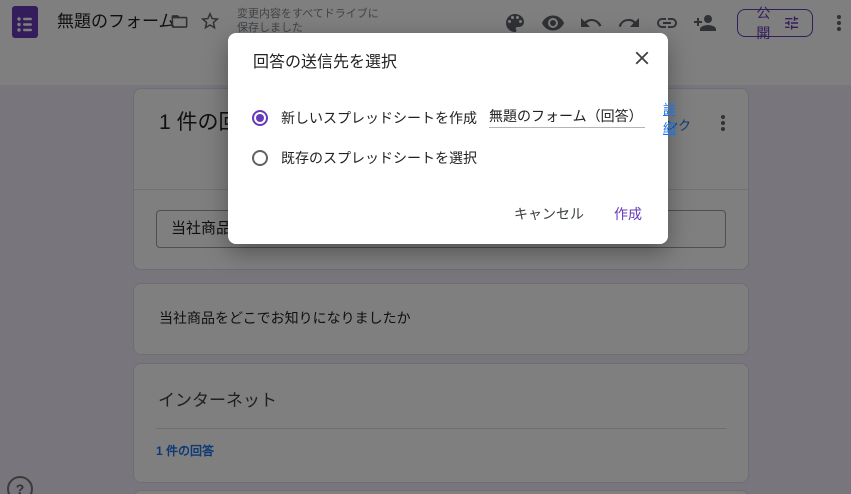 This screenshot has height=494, width=851. I want to click on option-existing-spreadsheet: 既存のスプレッドシートを選択, so click(364, 158).